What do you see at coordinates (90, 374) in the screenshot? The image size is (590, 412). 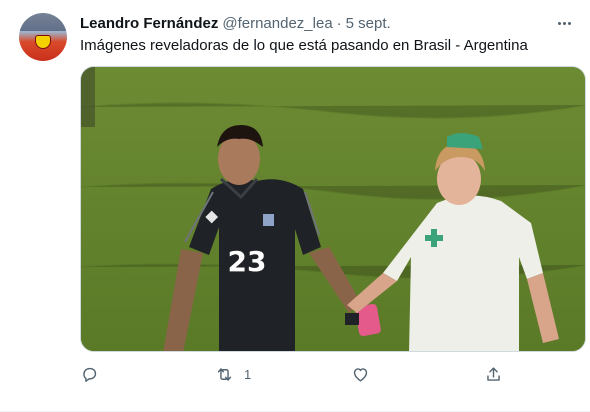 I see `reply-icon` at bounding box center [90, 374].